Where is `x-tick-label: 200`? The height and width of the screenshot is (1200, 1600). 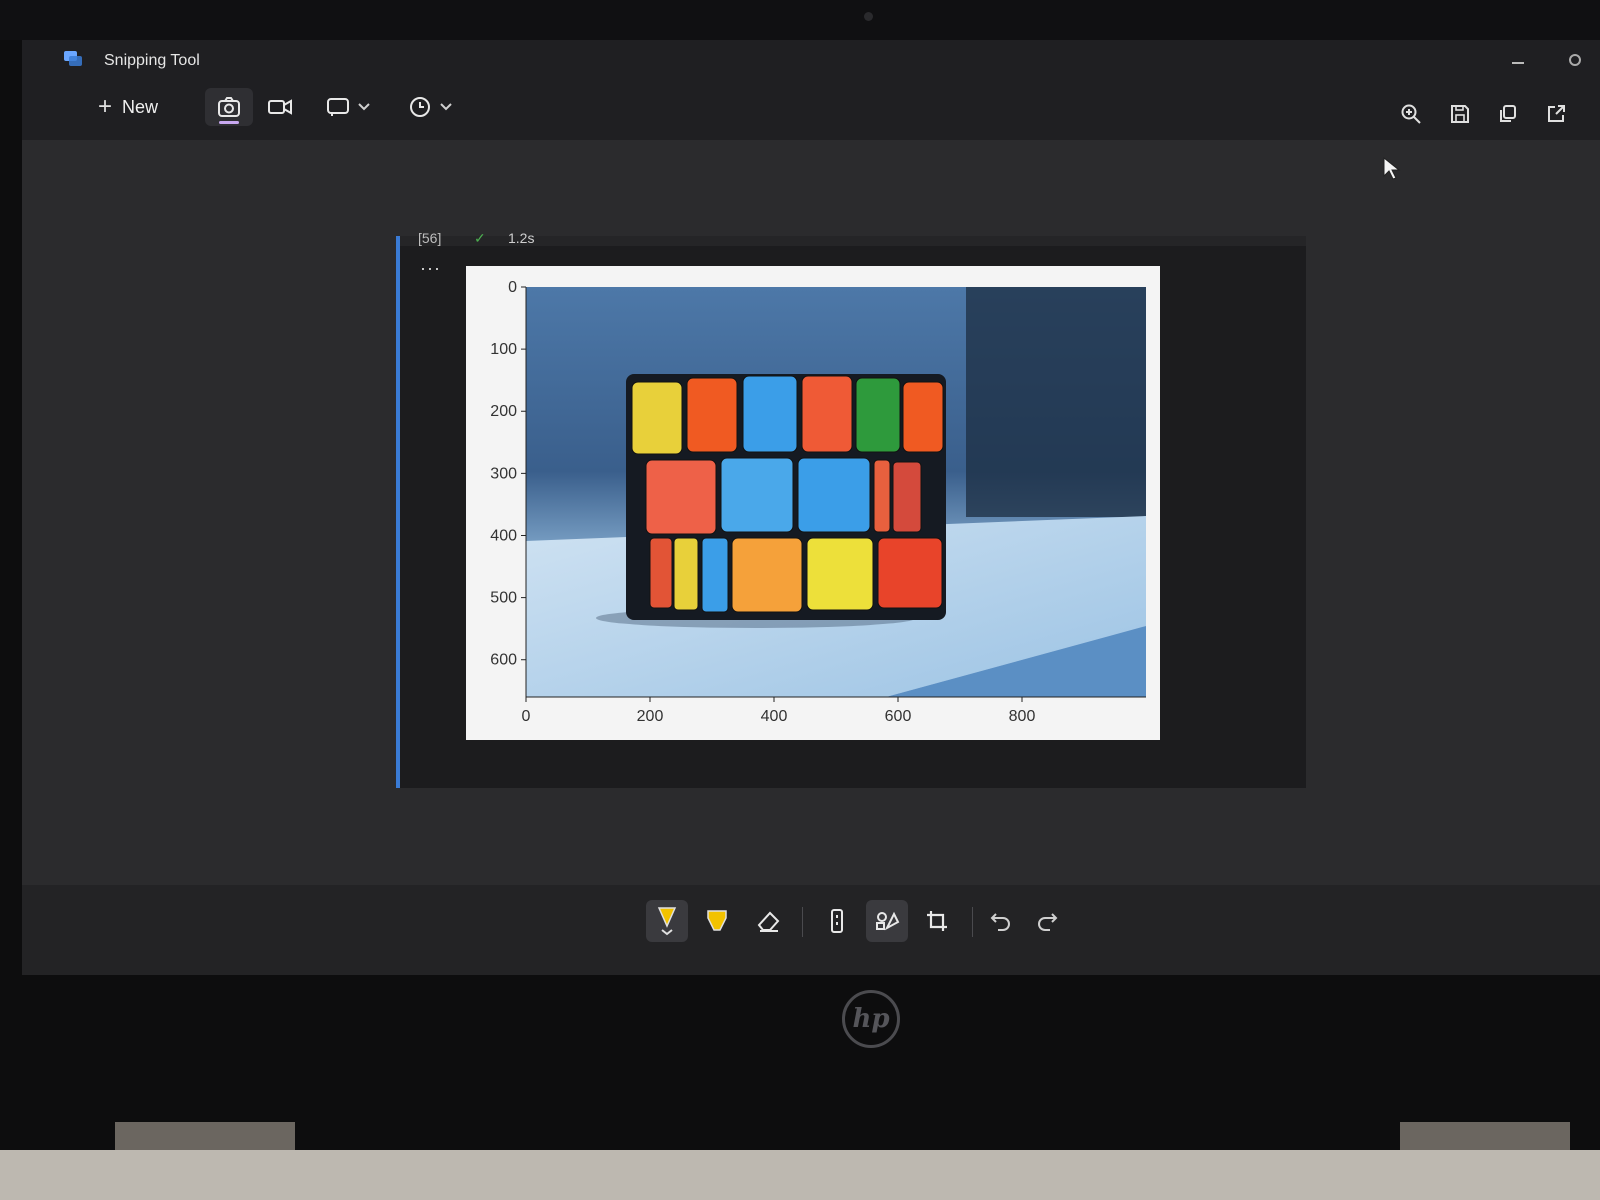 x-tick-label: 200 is located at coordinates (650, 716).